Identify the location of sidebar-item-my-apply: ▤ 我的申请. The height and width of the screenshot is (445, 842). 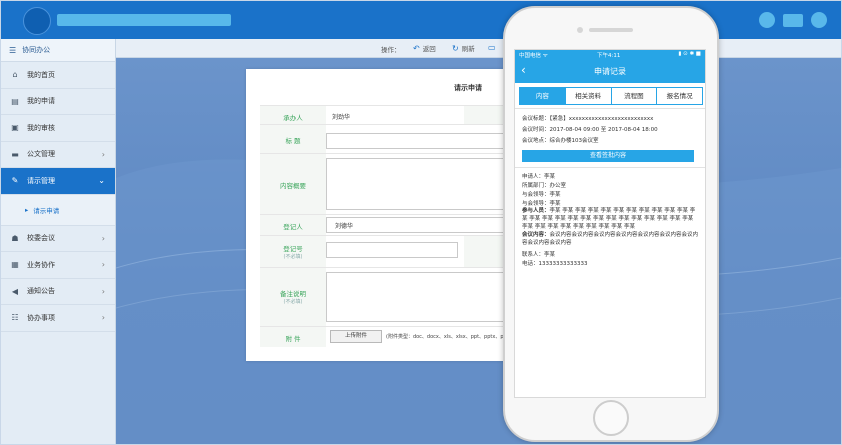
(58, 102).